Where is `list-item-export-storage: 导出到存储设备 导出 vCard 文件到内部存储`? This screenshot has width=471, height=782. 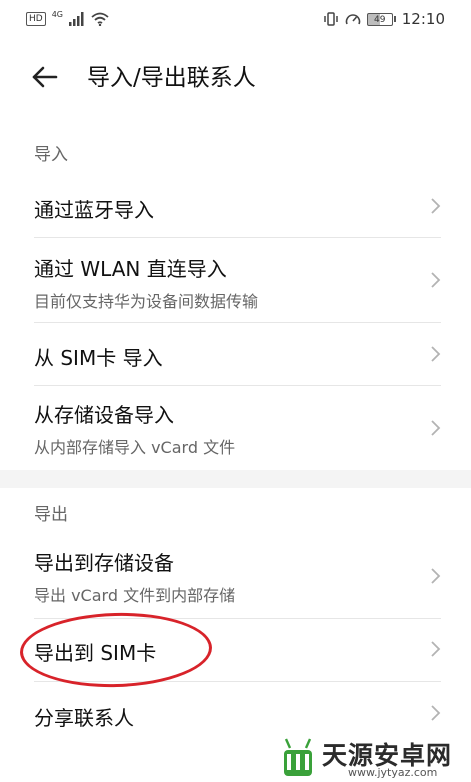 list-item-export-storage: 导出到存储设备 导出 vCard 文件到内部存储 is located at coordinates (235, 576).